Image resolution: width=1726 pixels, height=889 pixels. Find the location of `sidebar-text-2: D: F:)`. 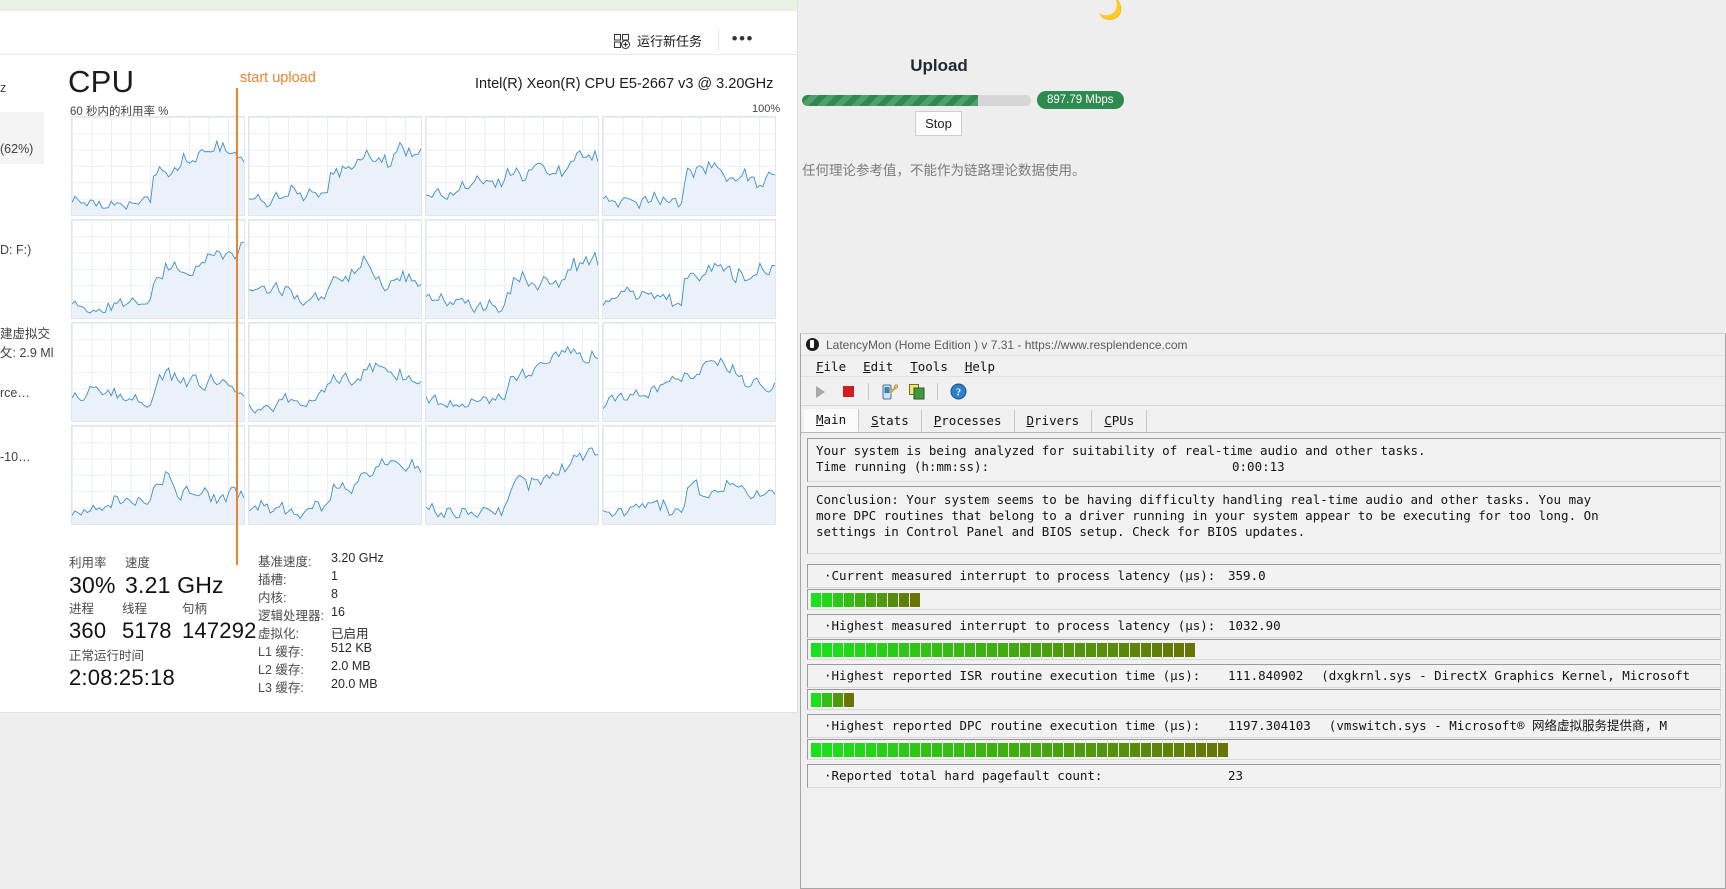

sidebar-text-2: D: F:) is located at coordinates (16, 250).